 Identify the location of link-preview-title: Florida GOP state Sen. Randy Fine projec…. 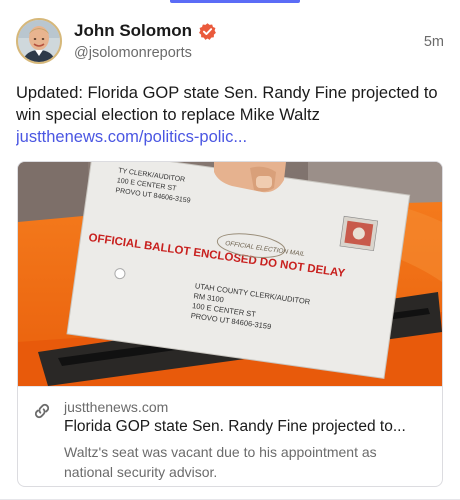
(250, 427).